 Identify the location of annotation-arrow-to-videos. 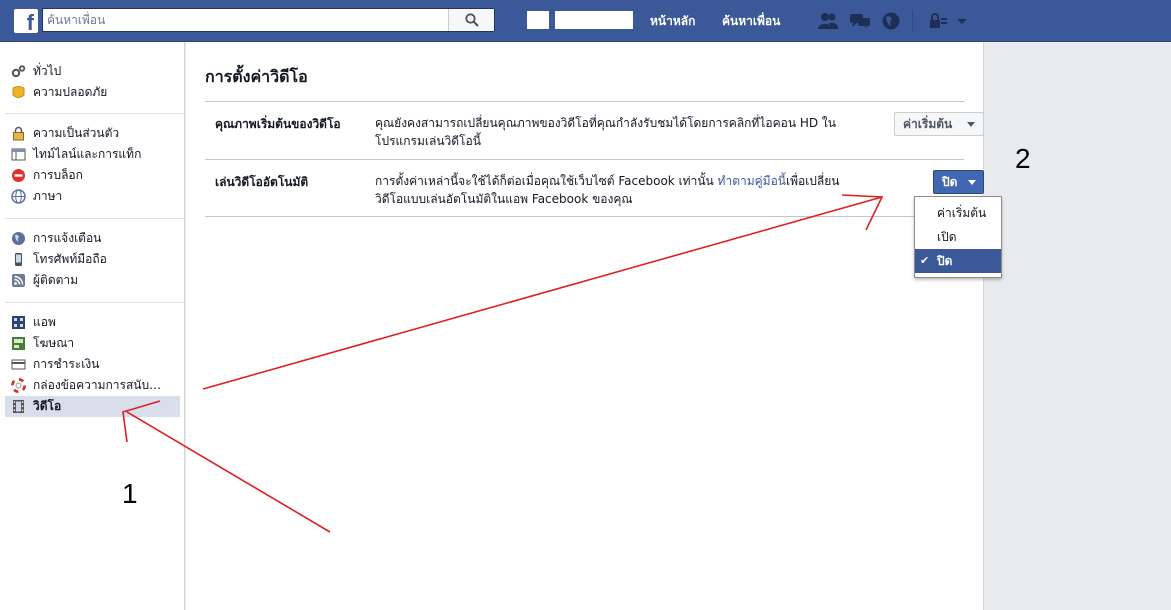
(228, 472).